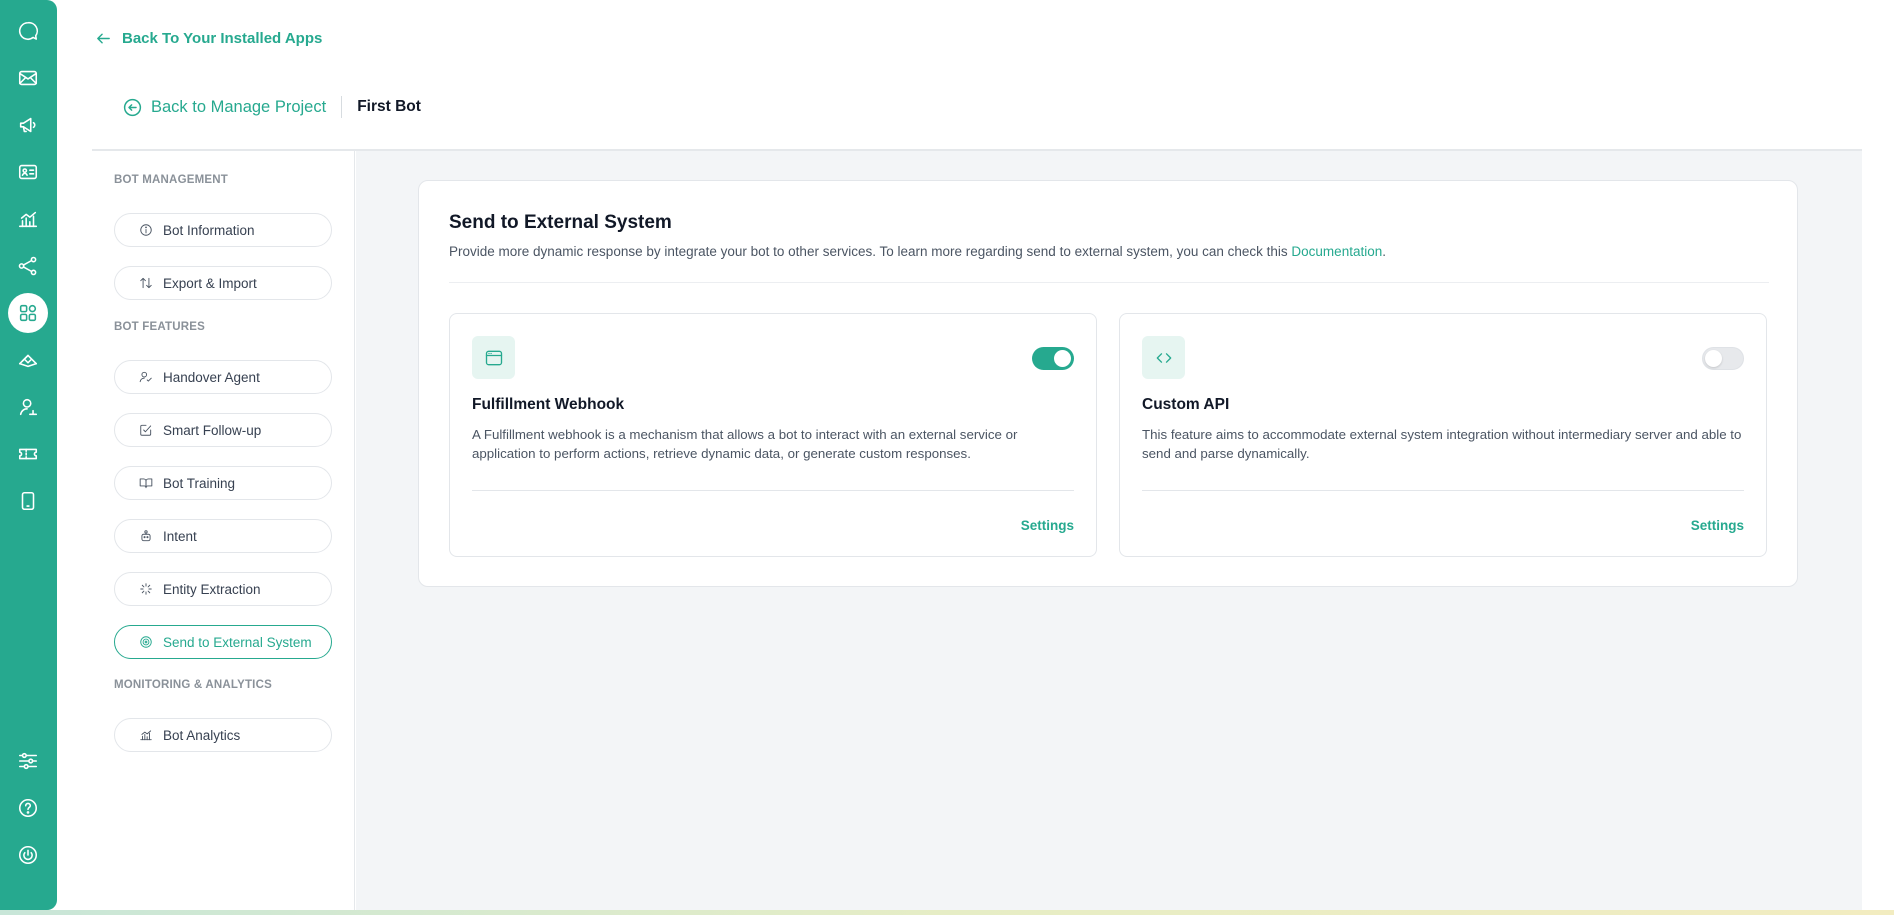  I want to click on sidebar-item-export-import: Export & Import, so click(223, 283).